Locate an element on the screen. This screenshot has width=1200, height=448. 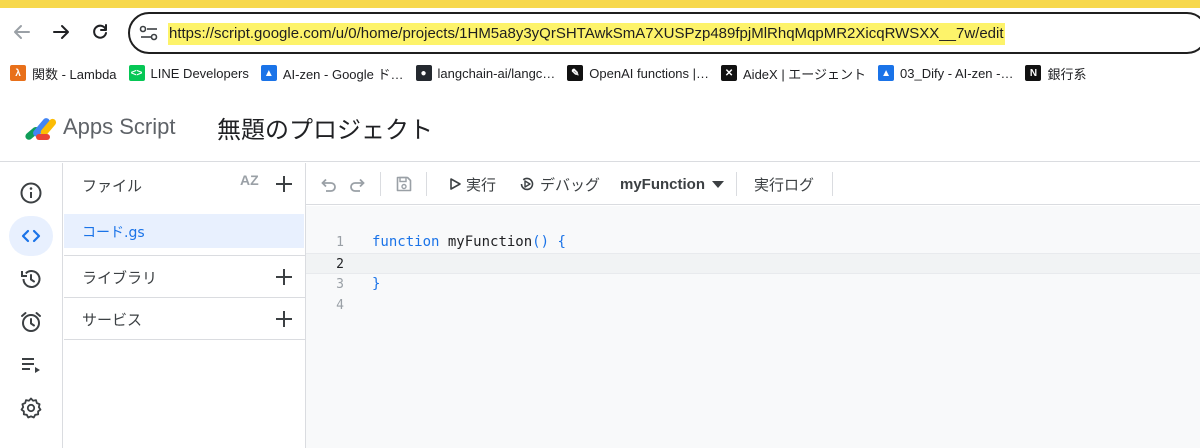
code-line: 1 function myFunction() { is located at coordinates (753, 242).